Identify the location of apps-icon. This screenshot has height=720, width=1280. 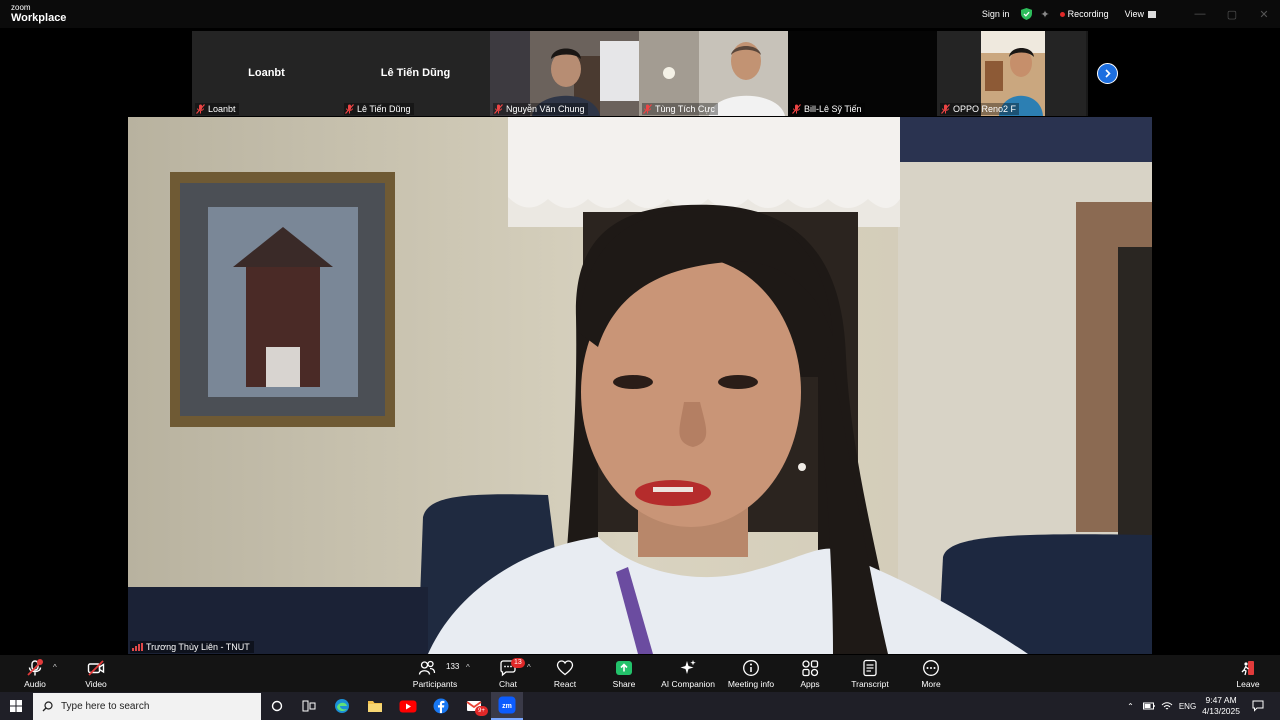
(810, 668).